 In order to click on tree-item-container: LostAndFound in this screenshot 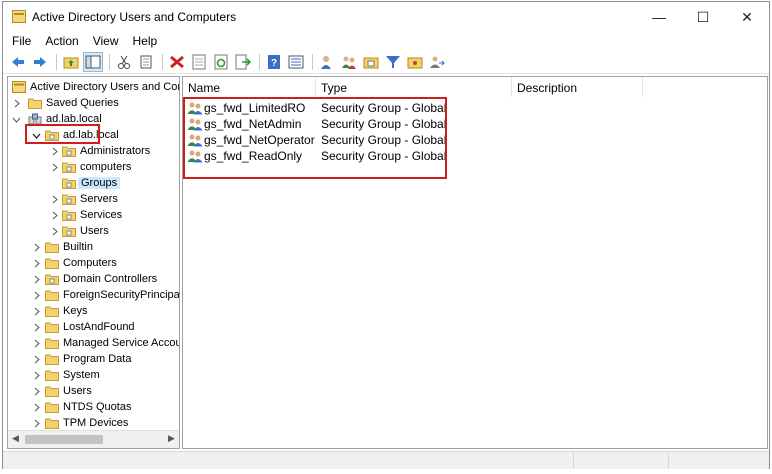, I will do `click(90, 327)`.